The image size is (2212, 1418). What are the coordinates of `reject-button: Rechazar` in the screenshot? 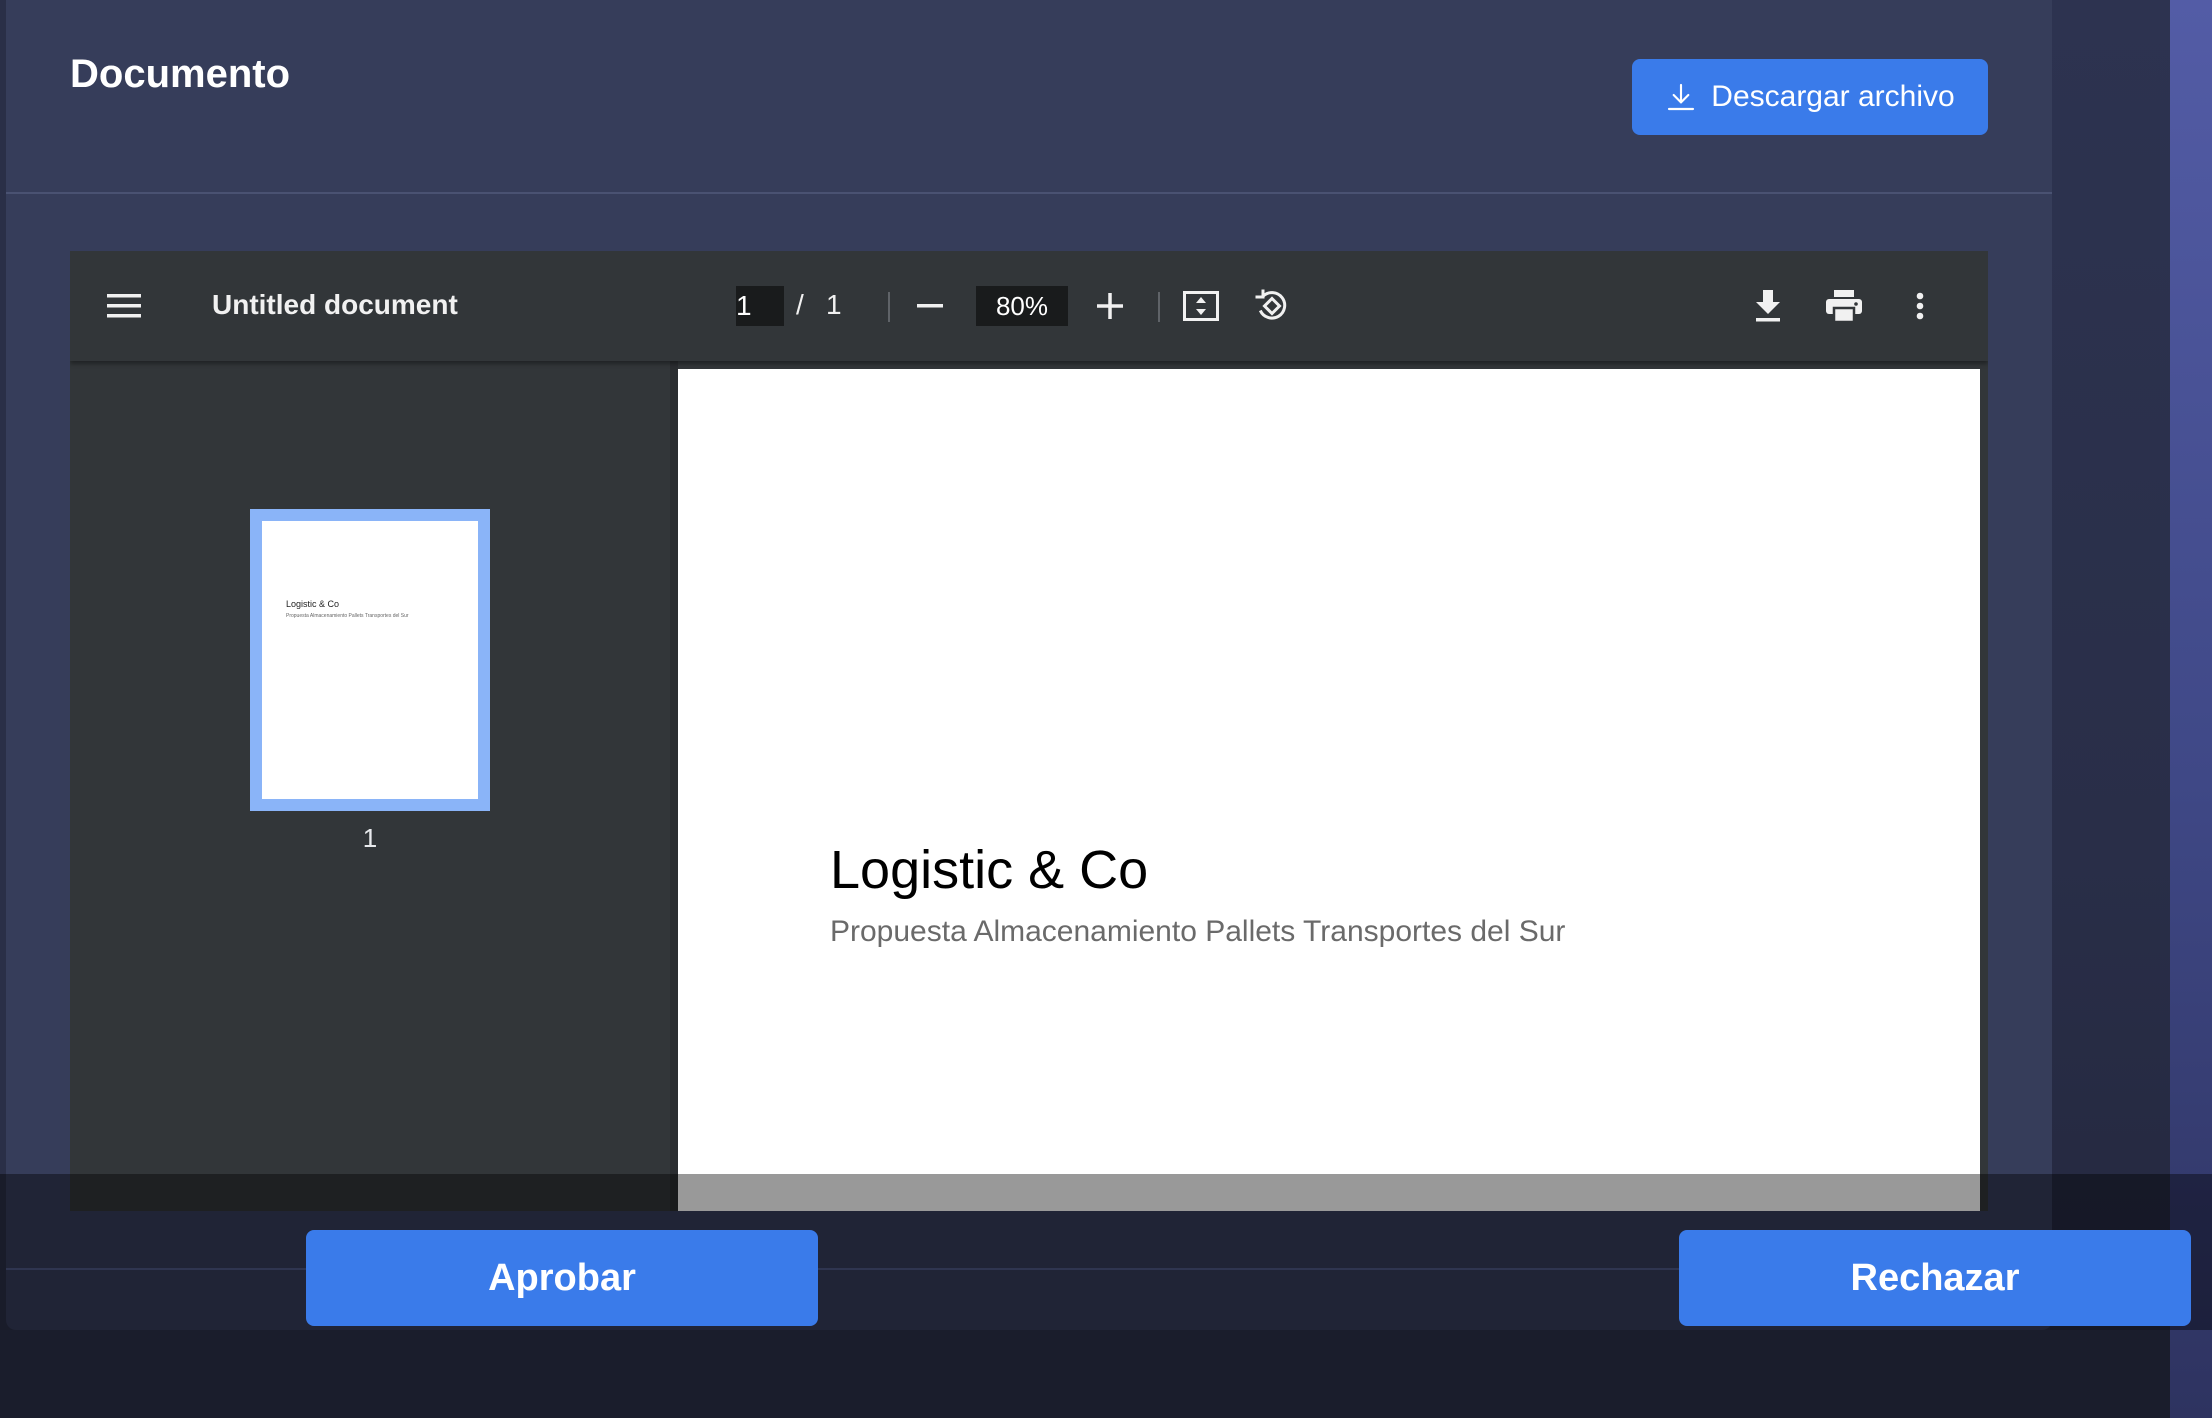 It's located at (1935, 1278).